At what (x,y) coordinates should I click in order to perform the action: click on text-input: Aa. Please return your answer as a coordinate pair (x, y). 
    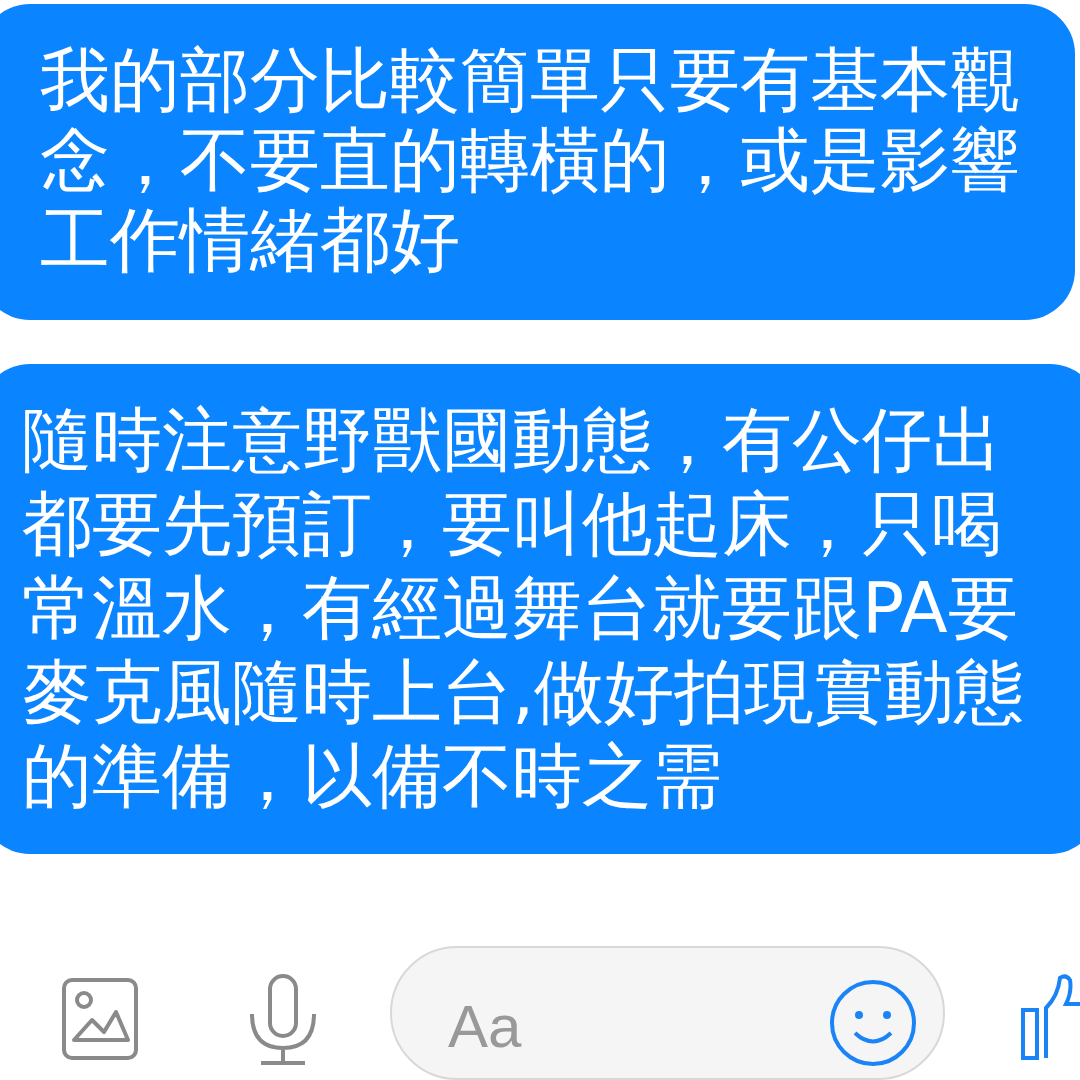
    Looking at the image, I should click on (598, 1026).